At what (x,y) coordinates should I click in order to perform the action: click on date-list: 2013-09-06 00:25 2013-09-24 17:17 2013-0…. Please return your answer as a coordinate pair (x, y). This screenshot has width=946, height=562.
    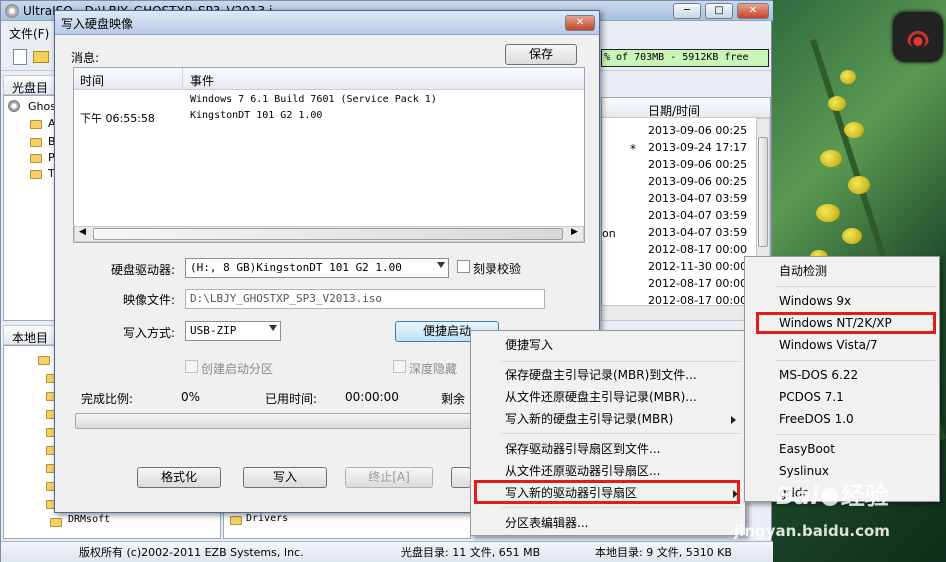
    Looking at the image, I should click on (697, 215).